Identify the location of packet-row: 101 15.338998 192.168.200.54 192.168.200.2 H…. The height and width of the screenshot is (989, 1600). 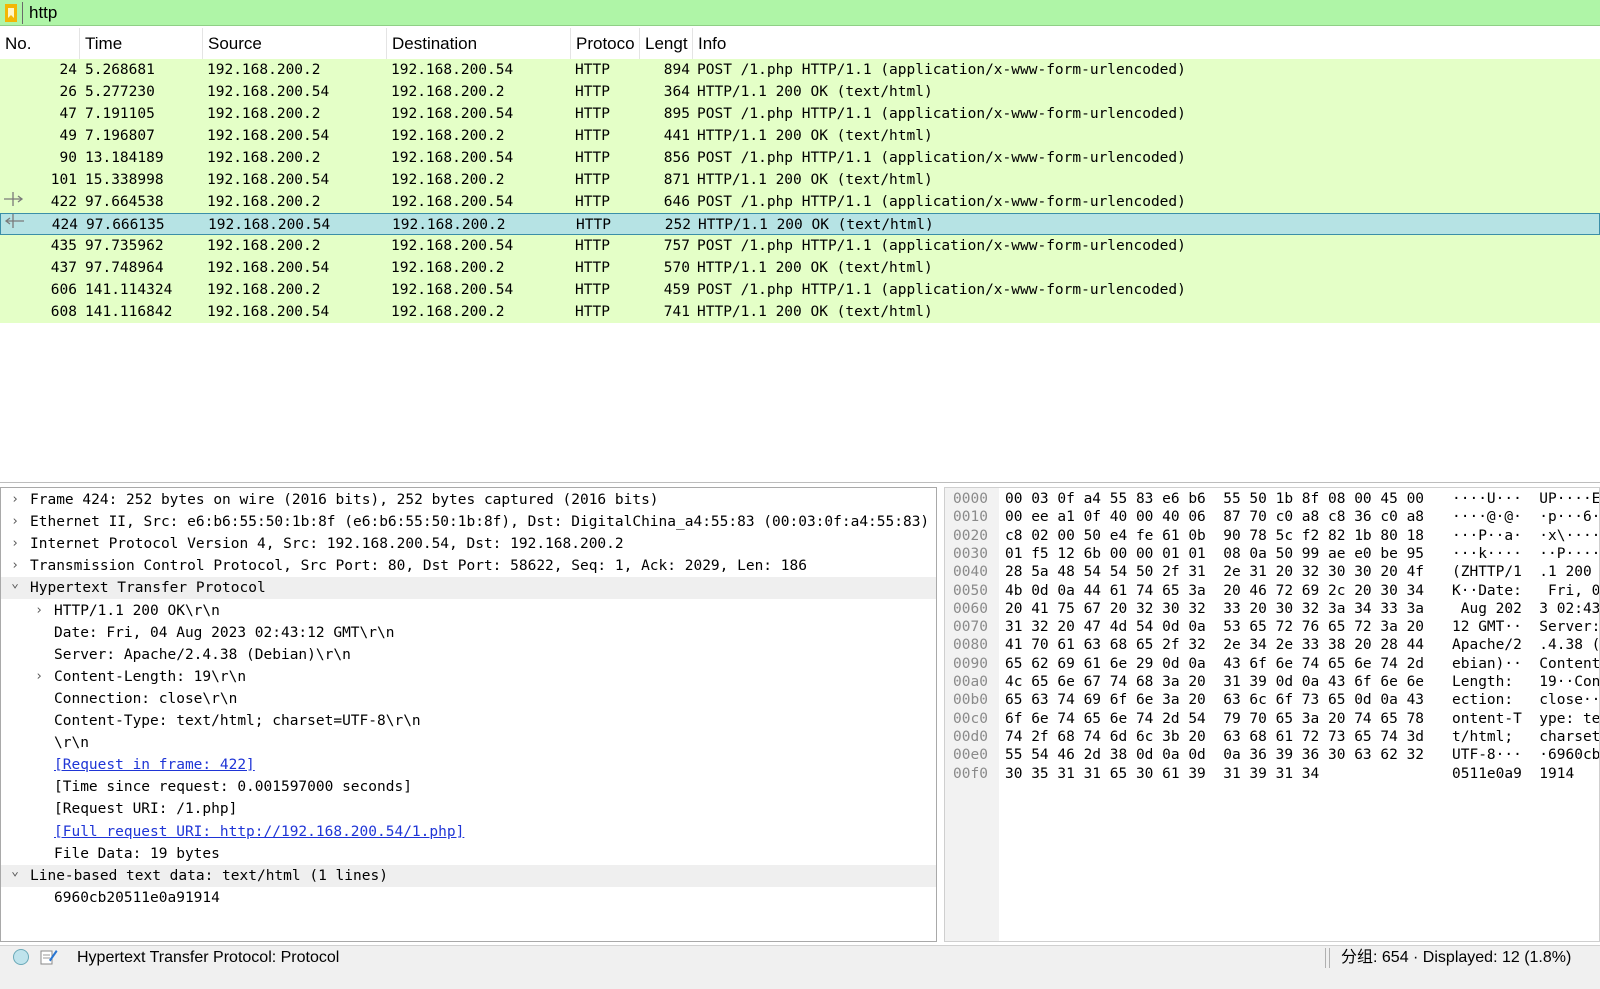
(800, 180).